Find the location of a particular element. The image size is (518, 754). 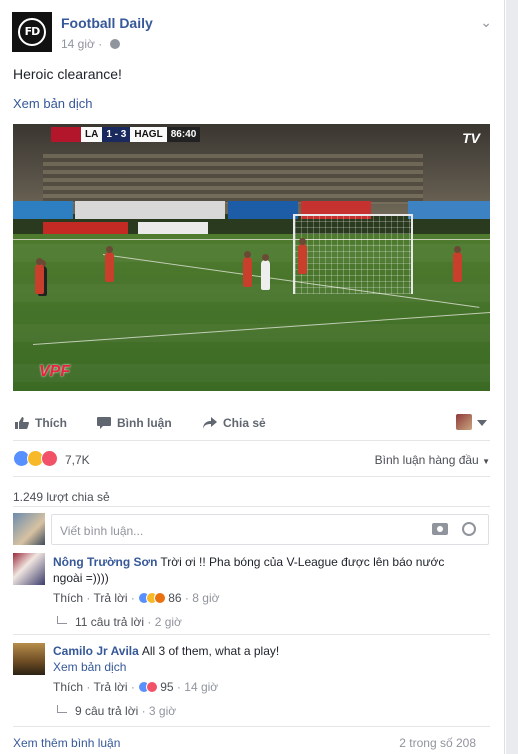

commenter-name: Camilo Jr Avila is located at coordinates (96, 651).